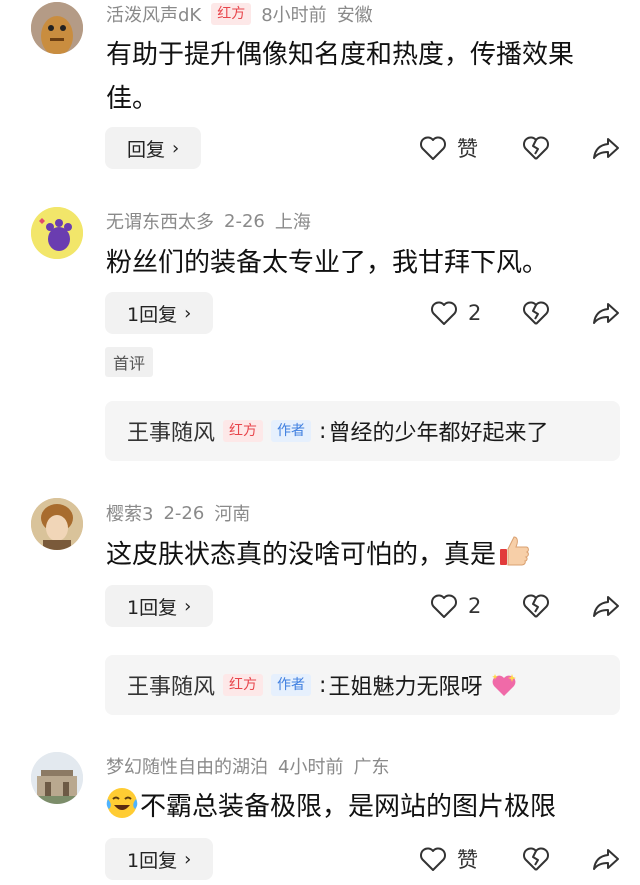 This screenshot has height=885, width=640. I want to click on comment-text: 这皮肤状态真的没啥可怕的，真是, so click(361, 555).